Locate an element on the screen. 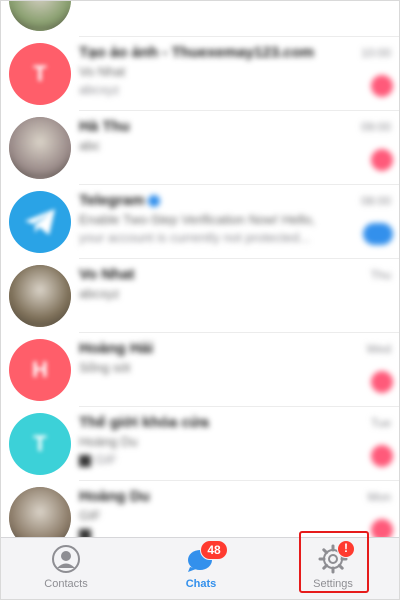 Image resolution: width=400 pixels, height=600 pixels. person-icon is located at coordinates (66, 559).